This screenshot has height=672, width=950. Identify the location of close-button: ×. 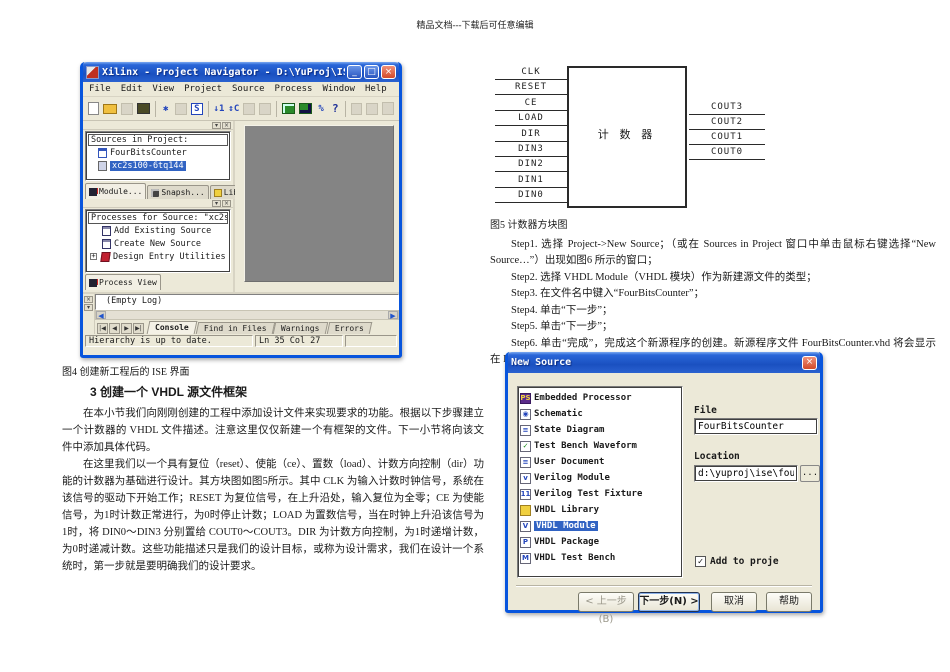
(388, 72).